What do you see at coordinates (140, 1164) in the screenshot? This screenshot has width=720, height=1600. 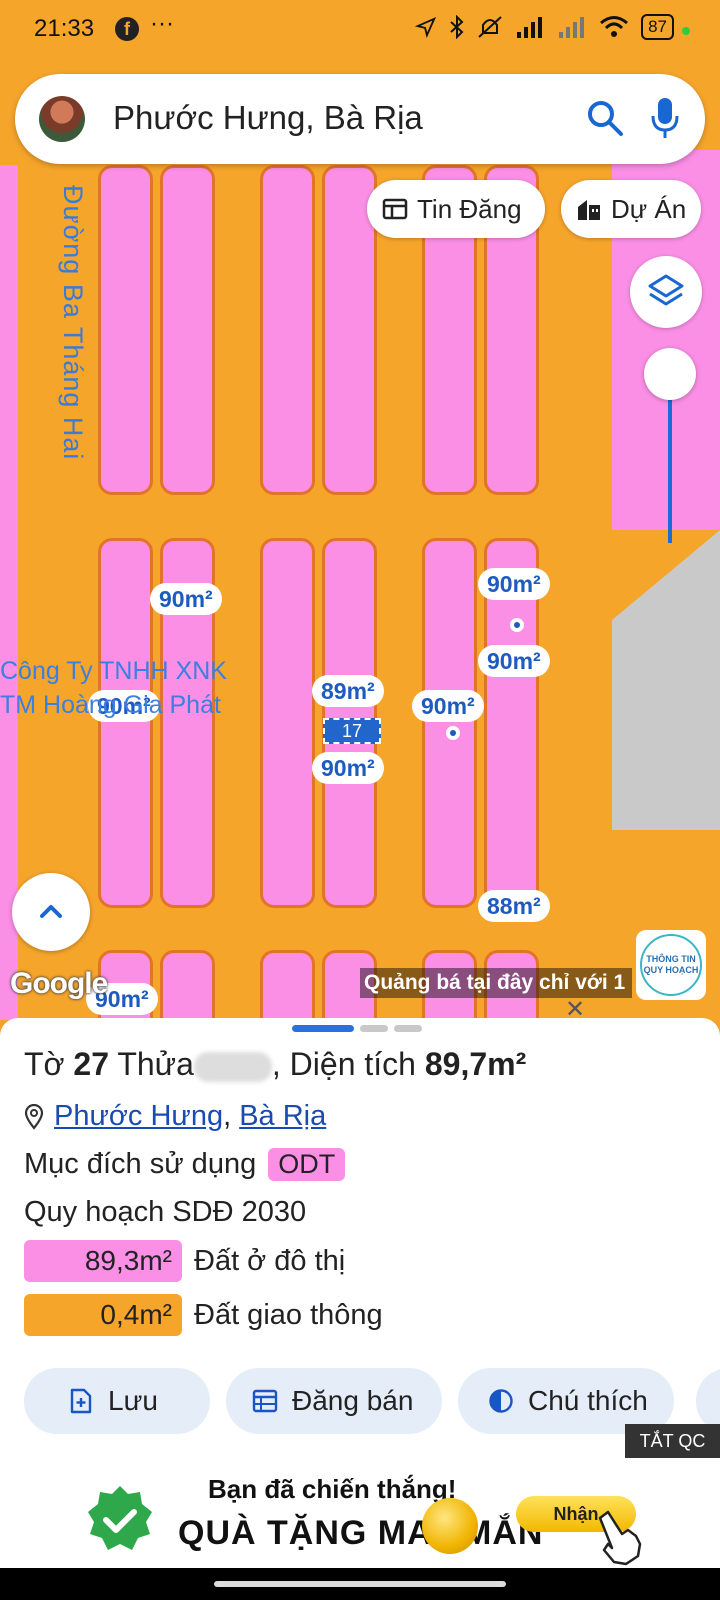 I see `purpose-label: Mục đích sử dụng` at bounding box center [140, 1164].